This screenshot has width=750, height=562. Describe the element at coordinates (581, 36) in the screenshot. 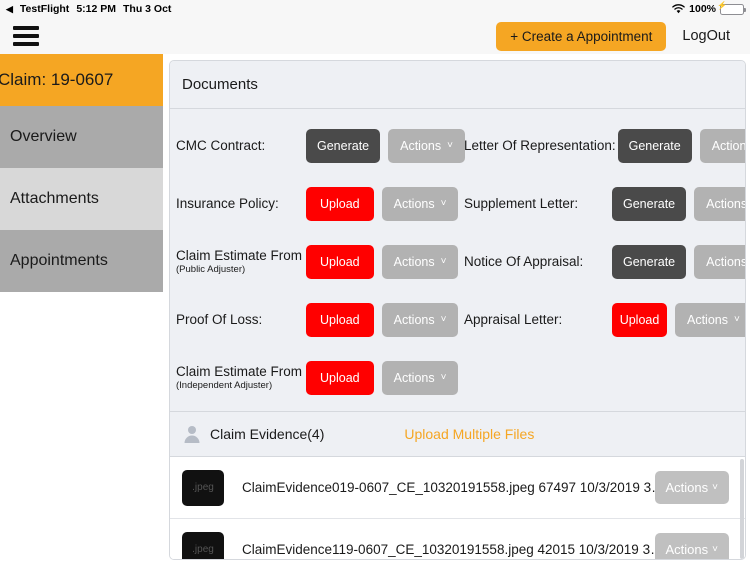

I see `create-appointment-button: + Create a Appointment` at that location.